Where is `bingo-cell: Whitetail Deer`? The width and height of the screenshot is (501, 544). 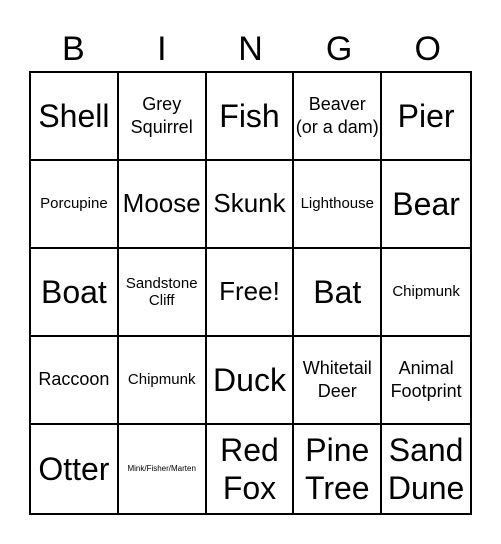 bingo-cell: Whitetail Deer is located at coordinates (338, 381).